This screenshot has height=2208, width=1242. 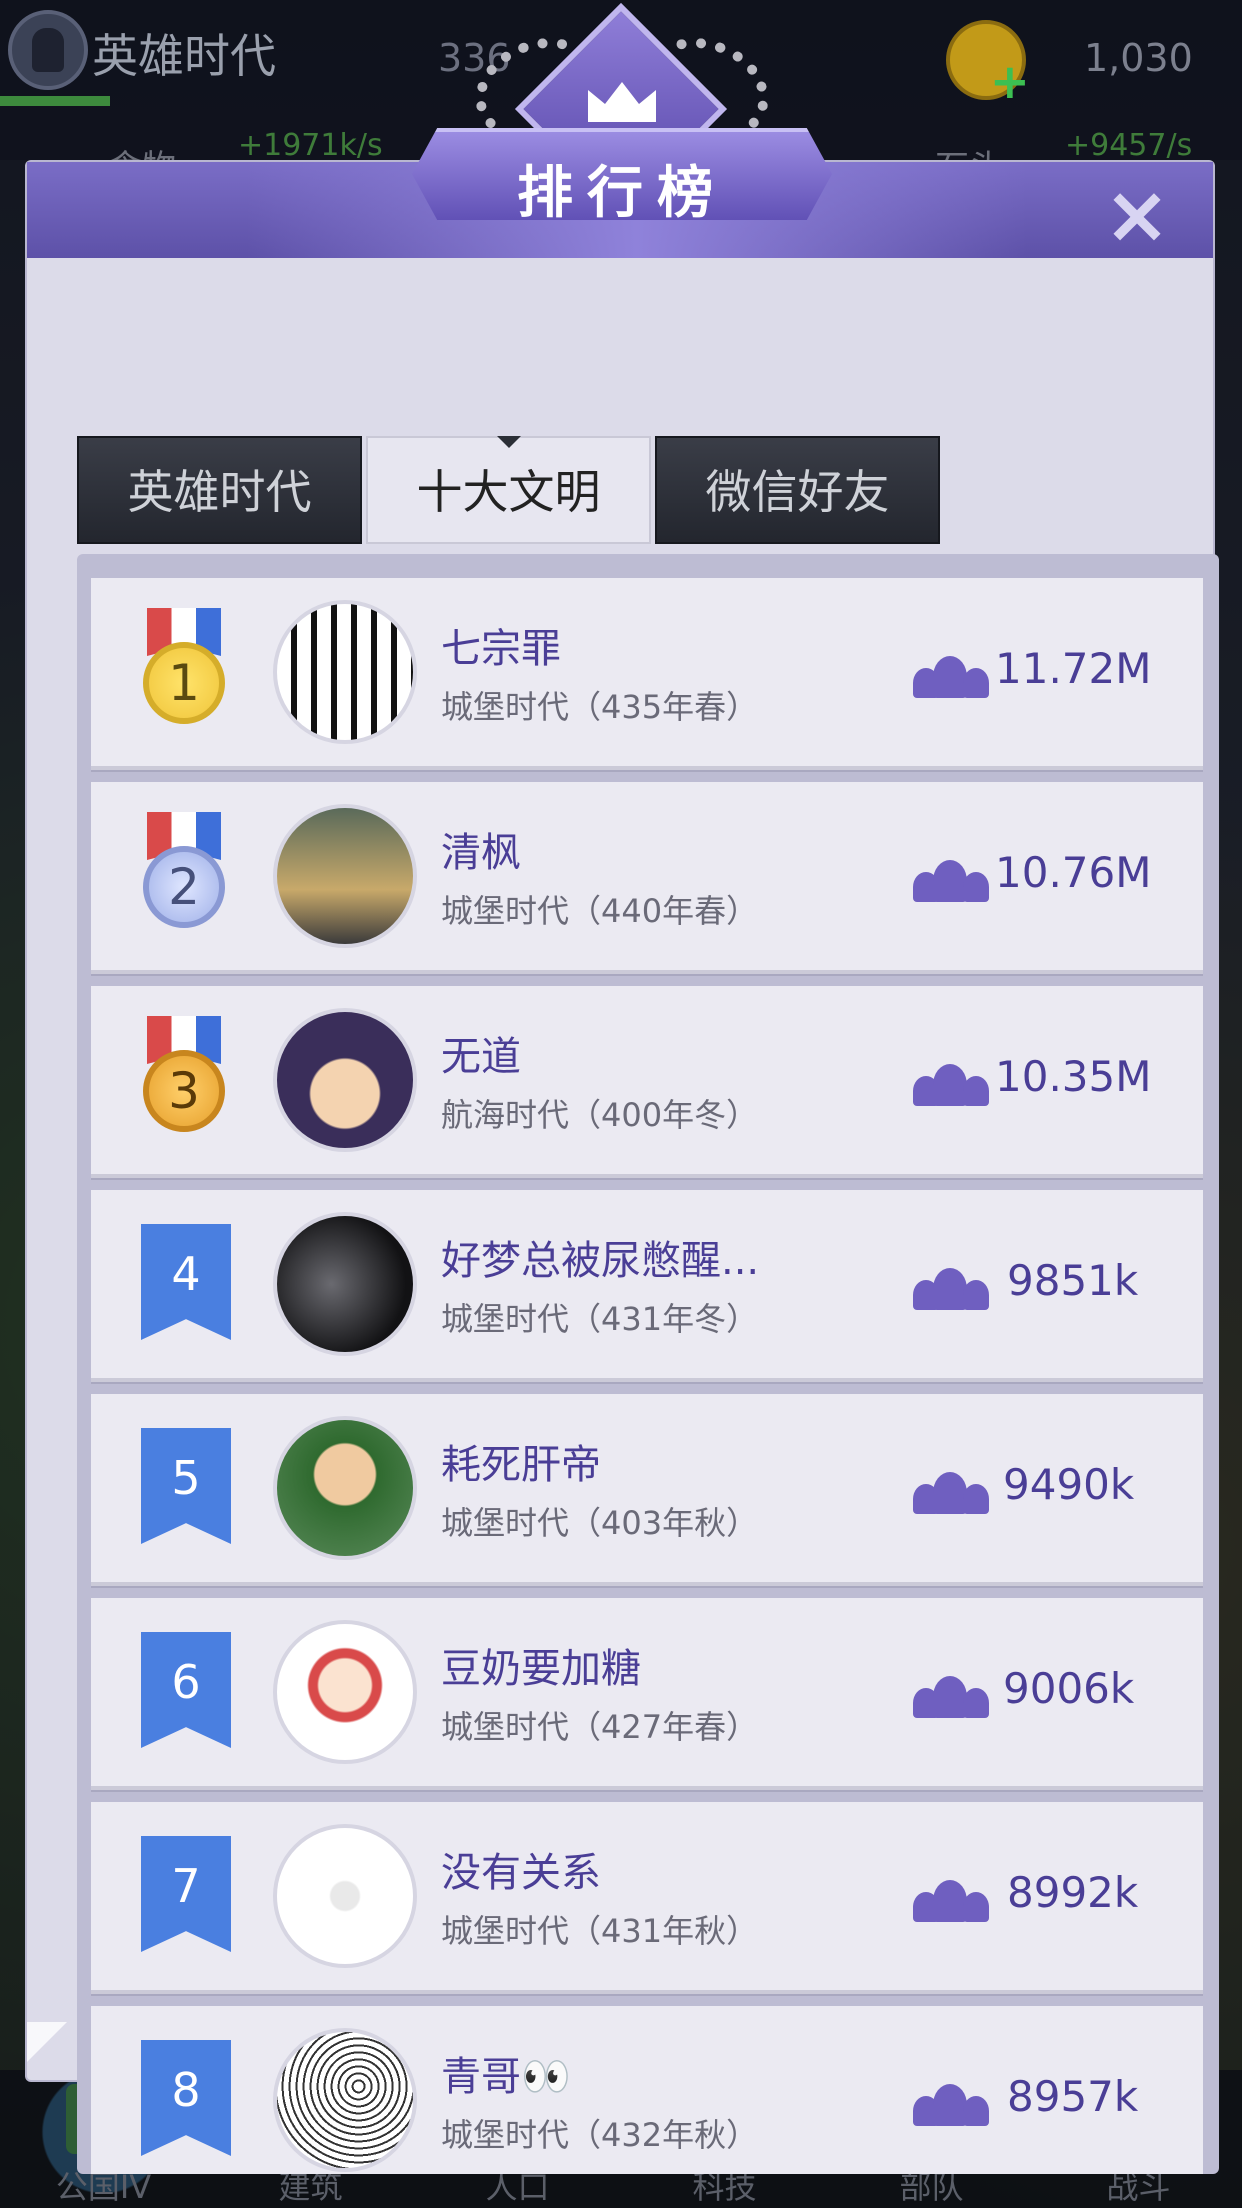 What do you see at coordinates (600, 1115) in the screenshot?
I see `player-era: 航海时代（400年冬）` at bounding box center [600, 1115].